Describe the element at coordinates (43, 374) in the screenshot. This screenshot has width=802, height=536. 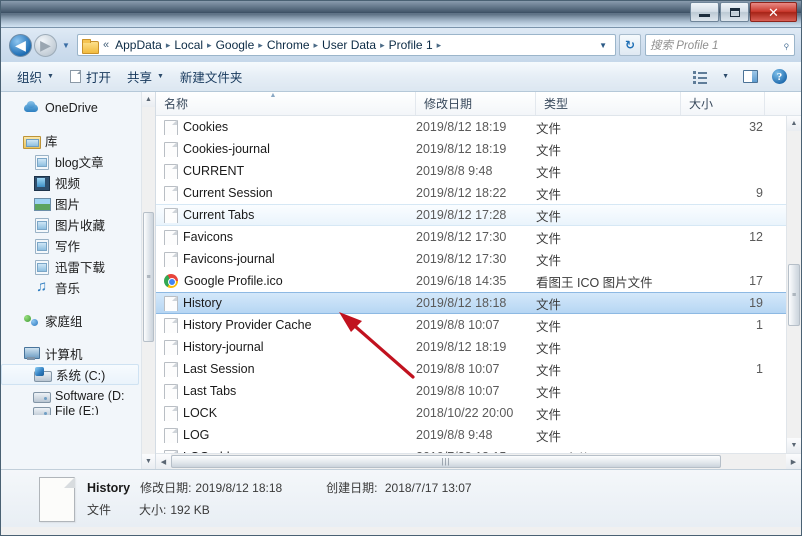
I see `system-drive-icon` at that location.